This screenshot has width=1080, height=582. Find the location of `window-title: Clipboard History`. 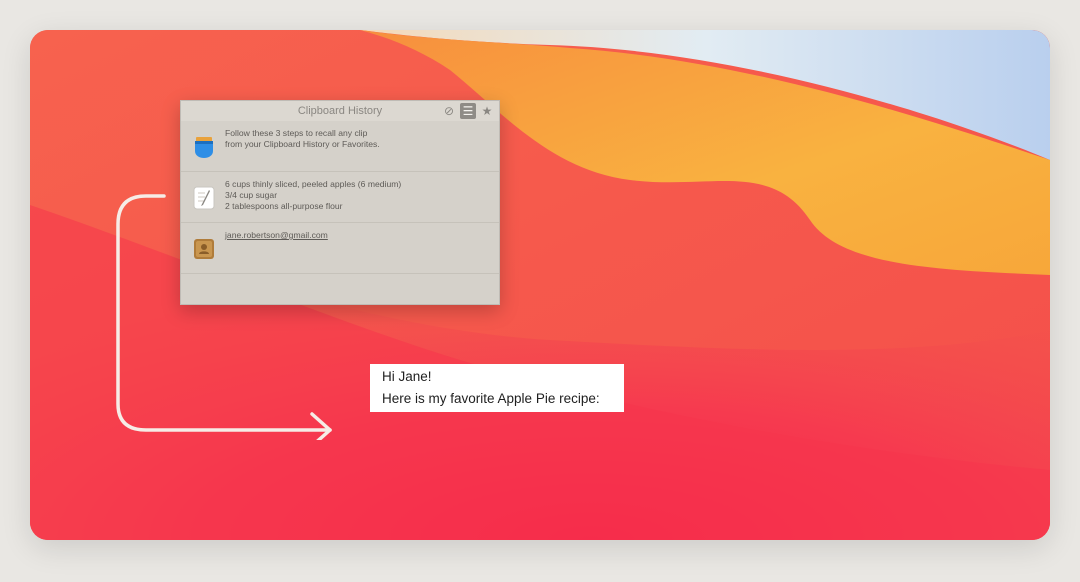

window-title: Clipboard History is located at coordinates (340, 111).